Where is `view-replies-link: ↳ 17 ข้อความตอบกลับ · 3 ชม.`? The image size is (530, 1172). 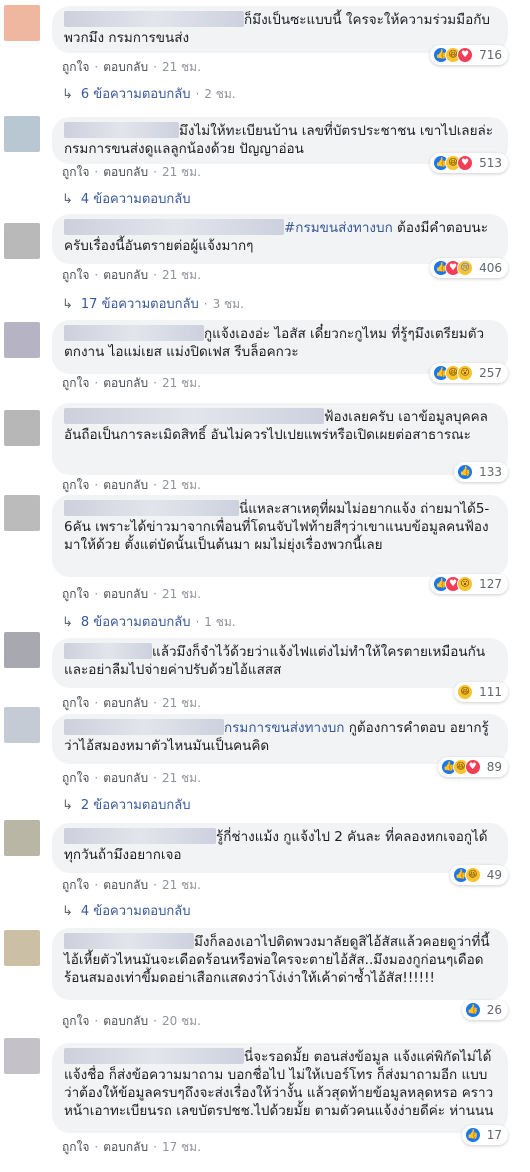 view-replies-link: ↳ 17 ข้อความตอบกลับ · 3 ชม. is located at coordinates (153, 303).